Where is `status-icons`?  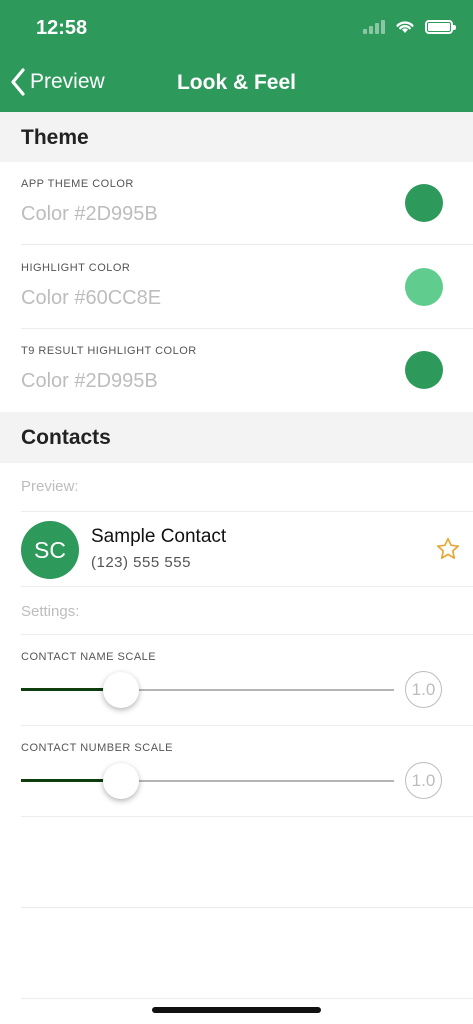 status-icons is located at coordinates (409, 26).